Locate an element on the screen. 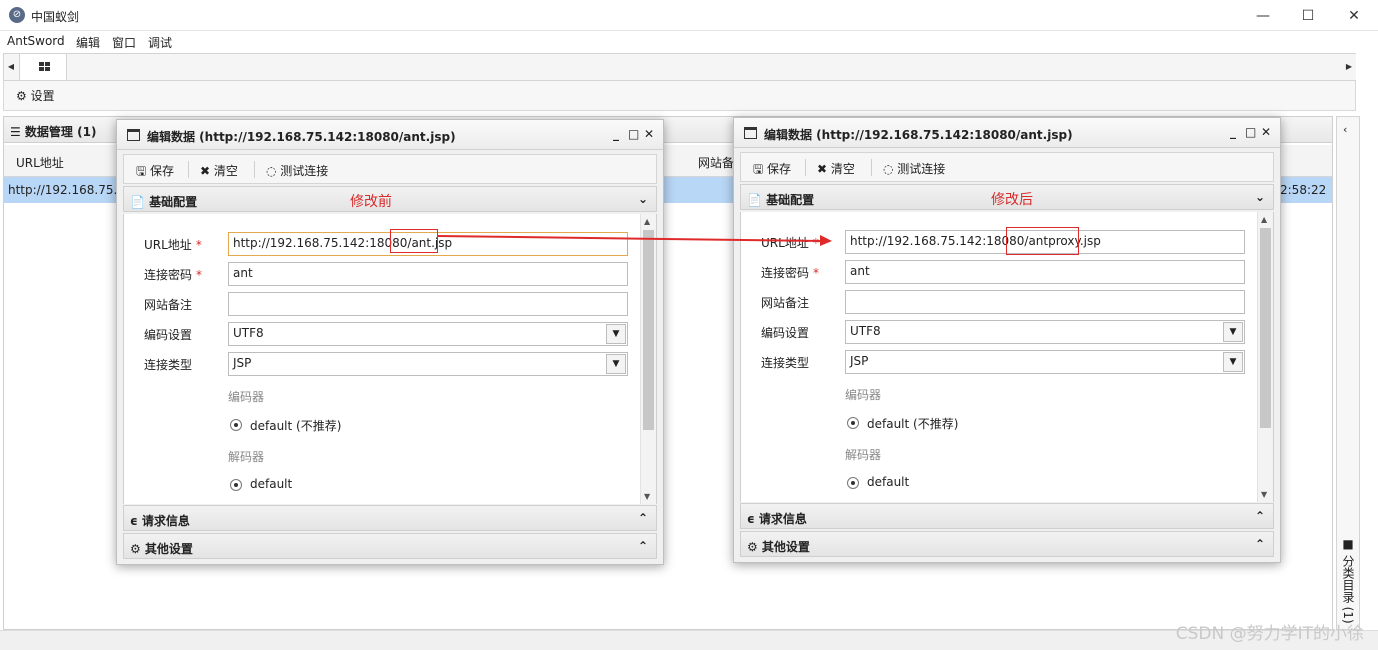 The image size is (1378, 650). window-scroll-area is located at coordinates (1369, 341).